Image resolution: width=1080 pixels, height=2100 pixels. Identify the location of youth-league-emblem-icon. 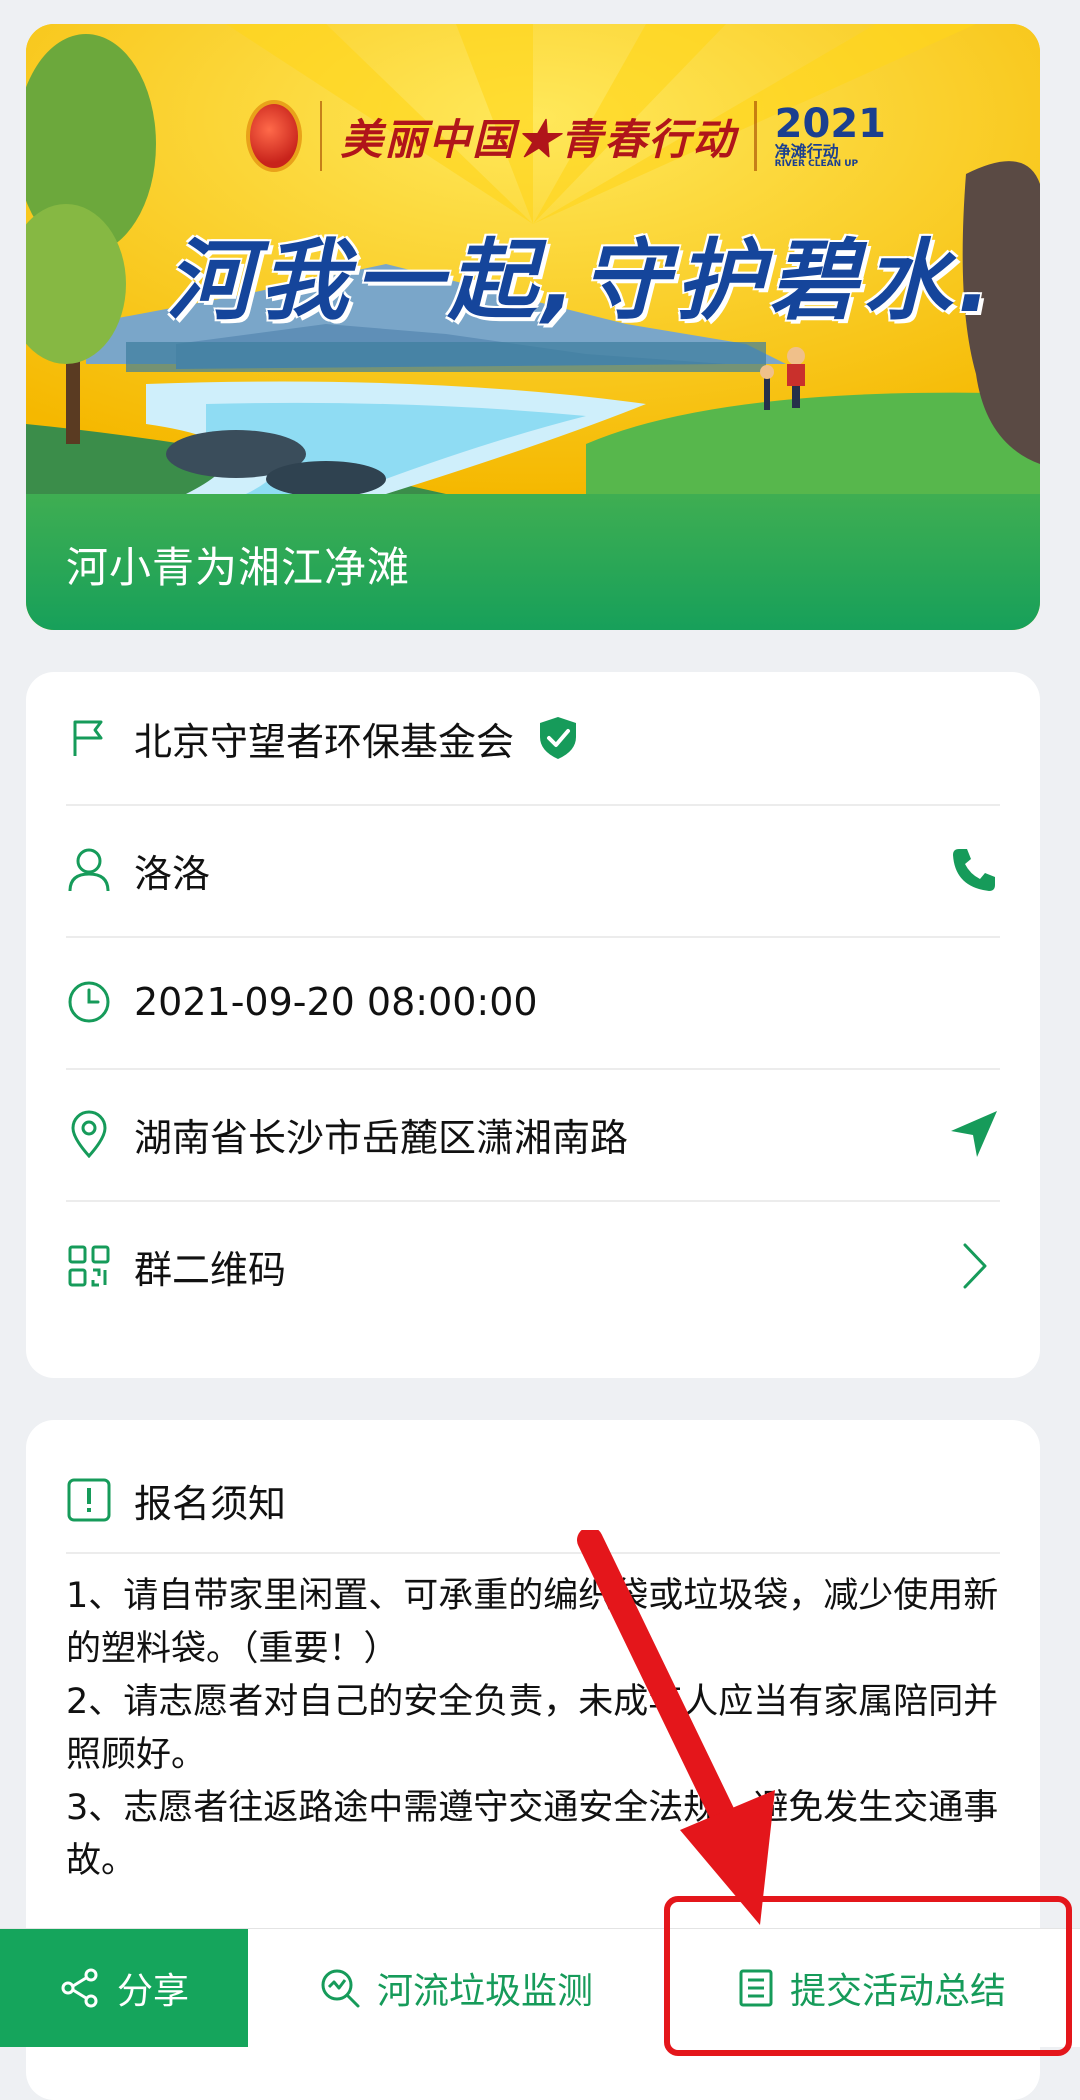
(274, 136).